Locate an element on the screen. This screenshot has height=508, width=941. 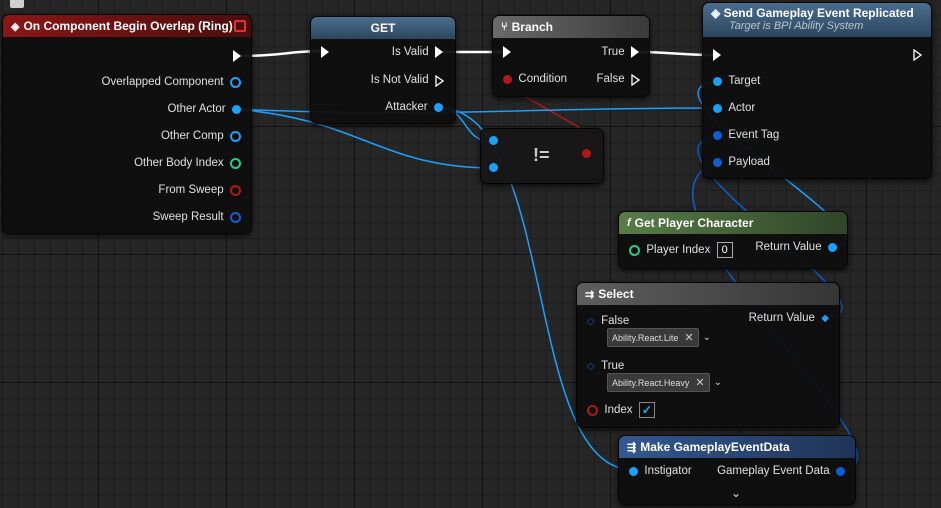
select-false-value: Ability.React.Lite ✕ ⌄ is located at coordinates (659, 337).